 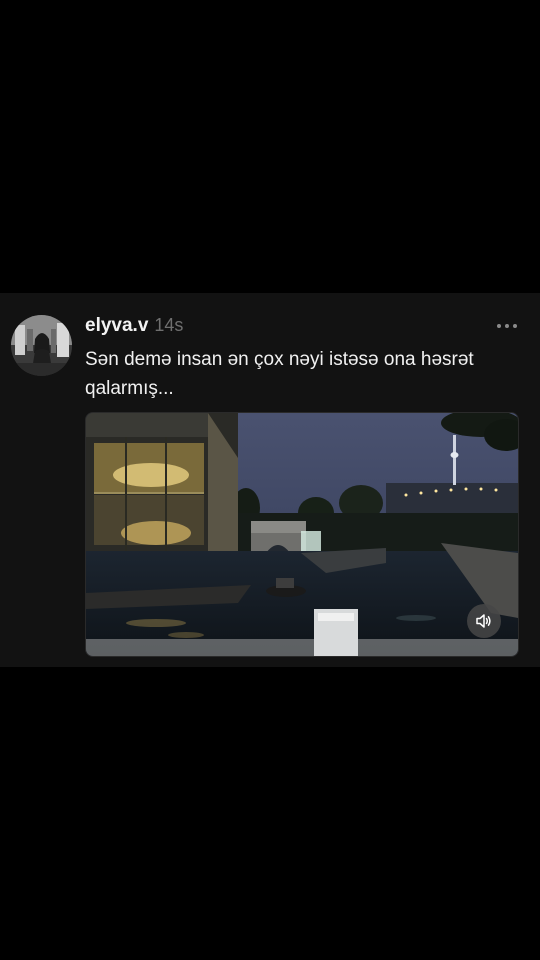 I want to click on post-header: elyva.v 14s, so click(x=134, y=327).